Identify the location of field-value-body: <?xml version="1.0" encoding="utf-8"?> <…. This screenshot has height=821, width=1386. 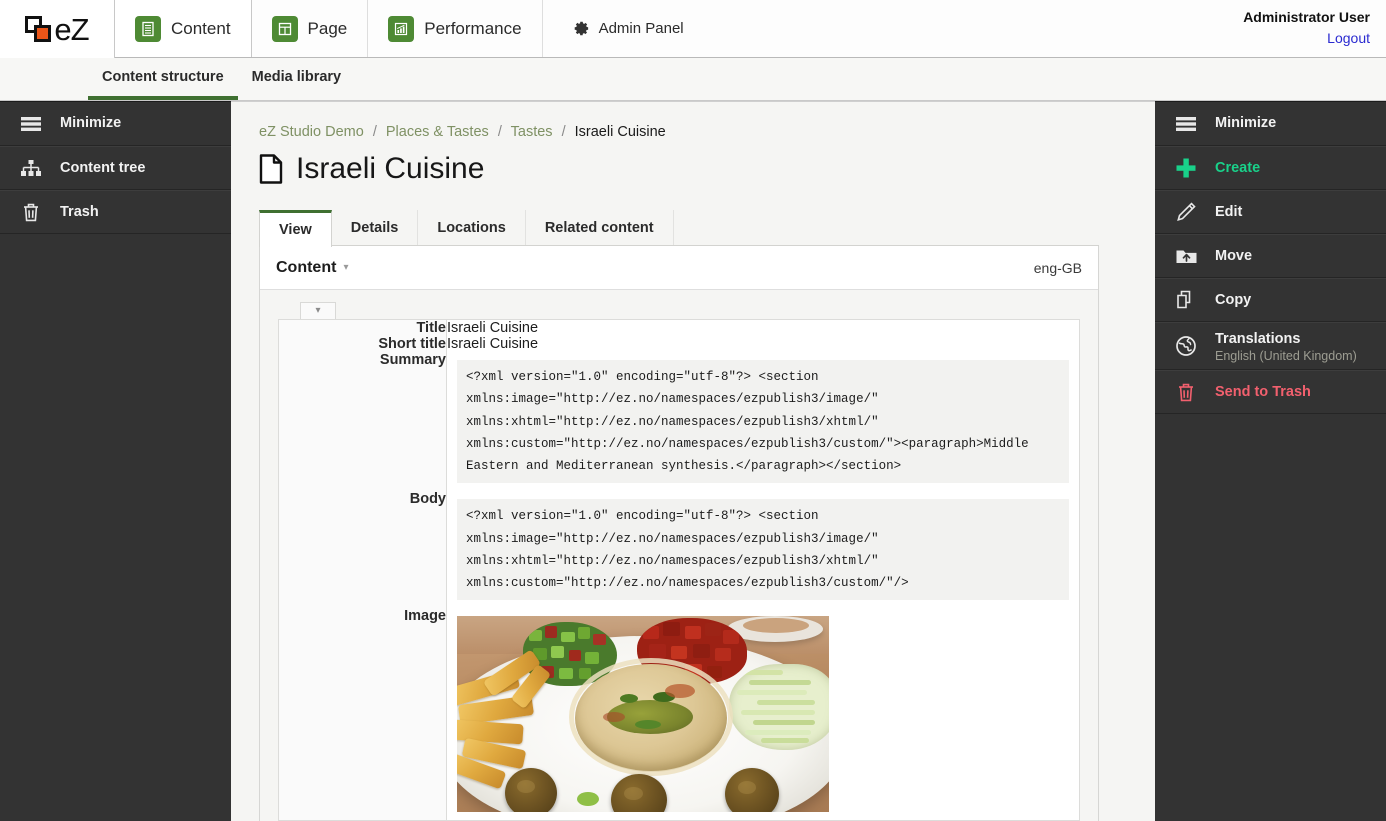
(763, 550).